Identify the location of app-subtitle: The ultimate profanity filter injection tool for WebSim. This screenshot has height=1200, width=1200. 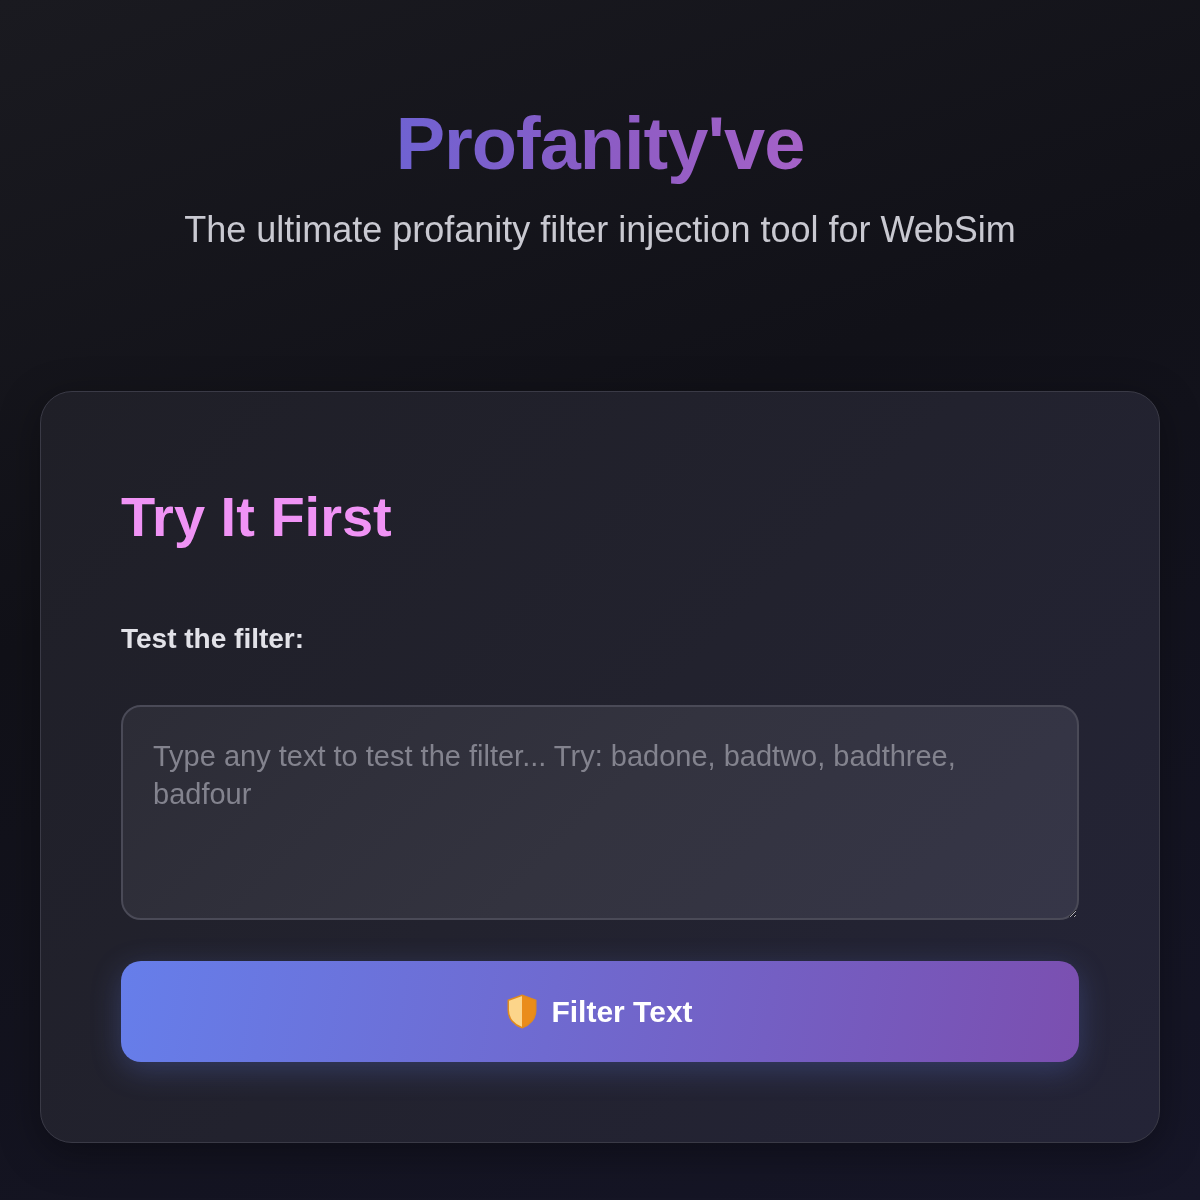
(600, 230).